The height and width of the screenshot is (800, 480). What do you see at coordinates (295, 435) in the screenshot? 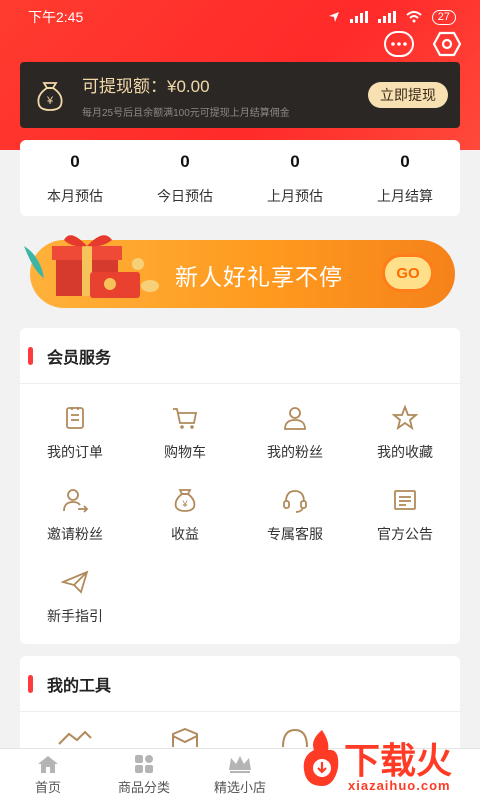
I see `service-my-fans: 我的粉丝` at bounding box center [295, 435].